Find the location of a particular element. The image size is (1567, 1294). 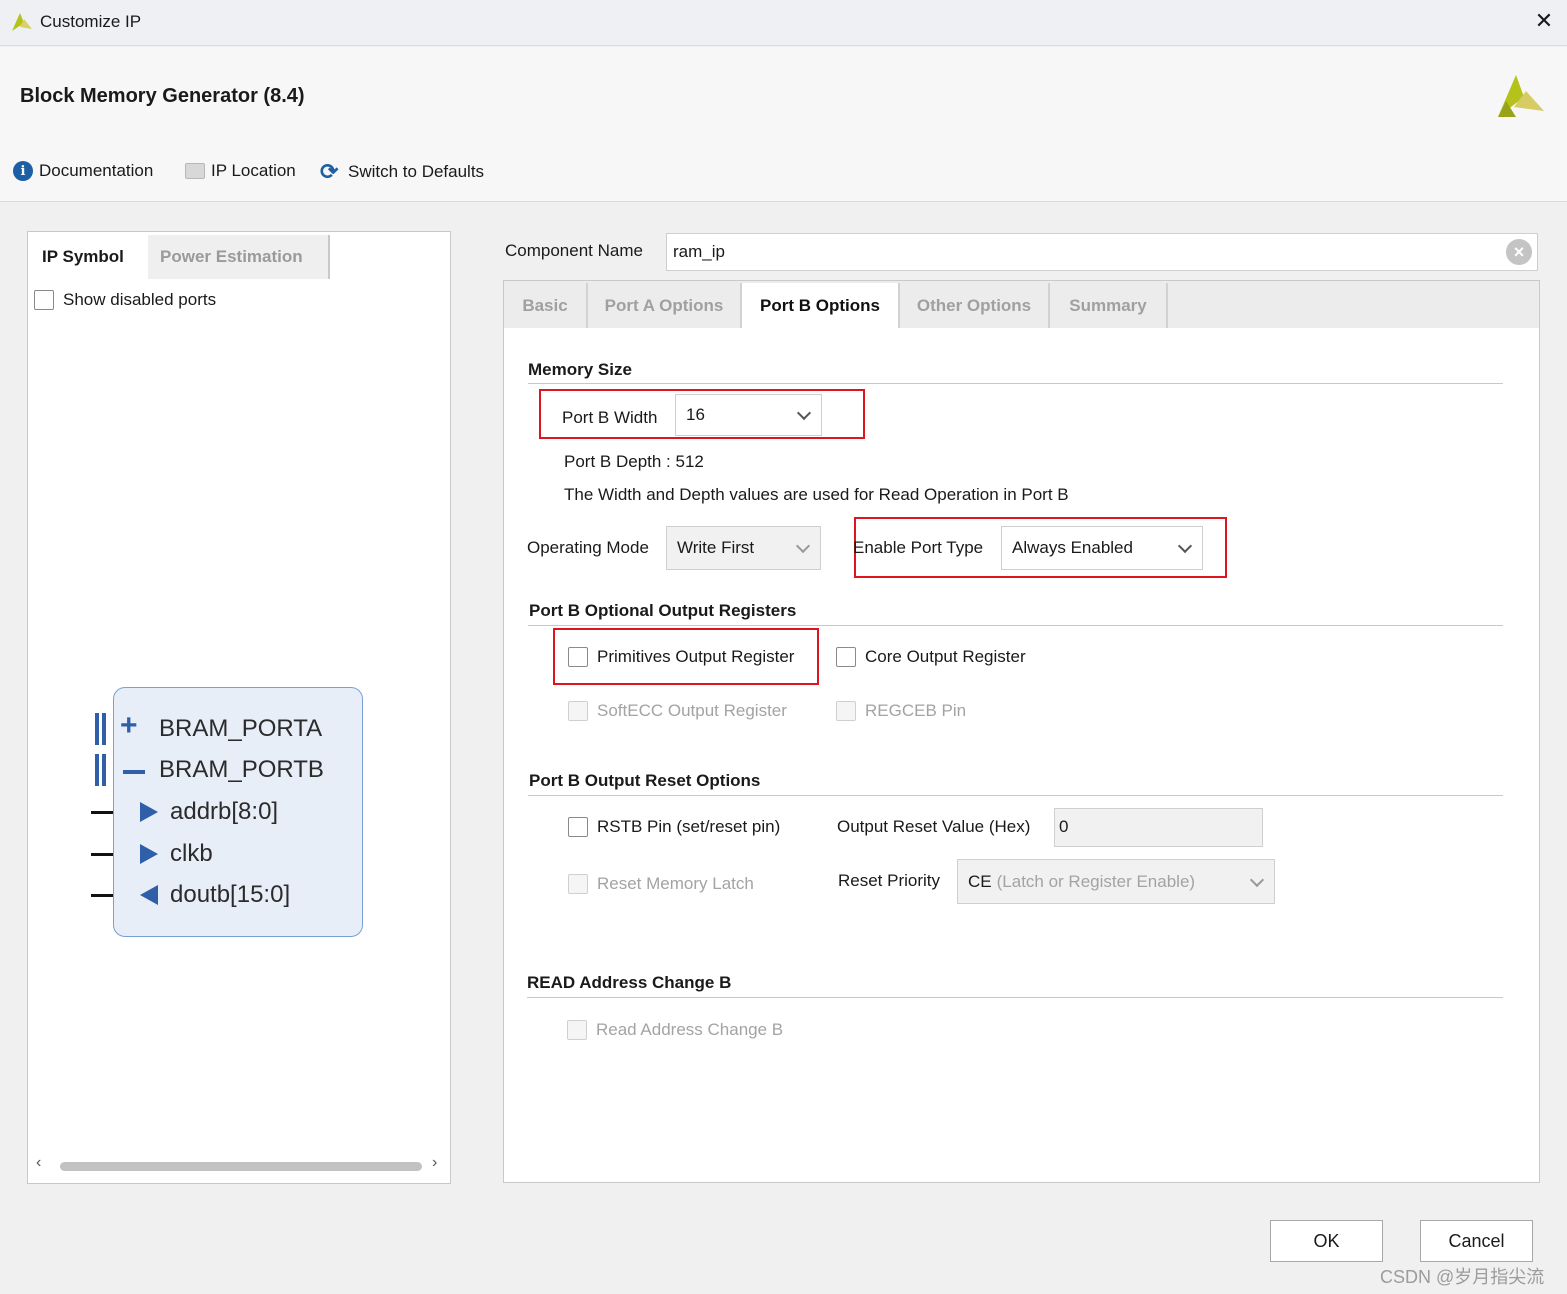

port-b-width-label: Port B Width is located at coordinates (610, 417).